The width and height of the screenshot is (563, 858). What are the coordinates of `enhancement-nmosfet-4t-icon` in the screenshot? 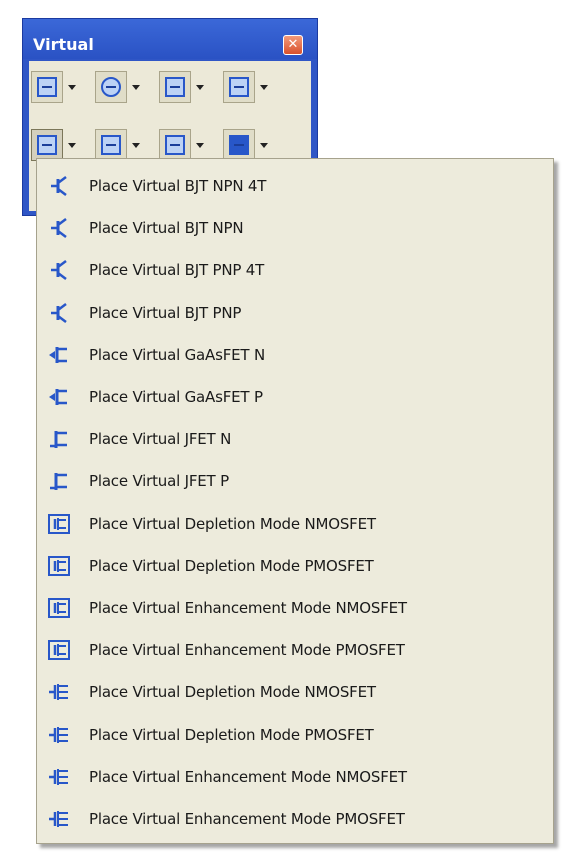 It's located at (58, 776).